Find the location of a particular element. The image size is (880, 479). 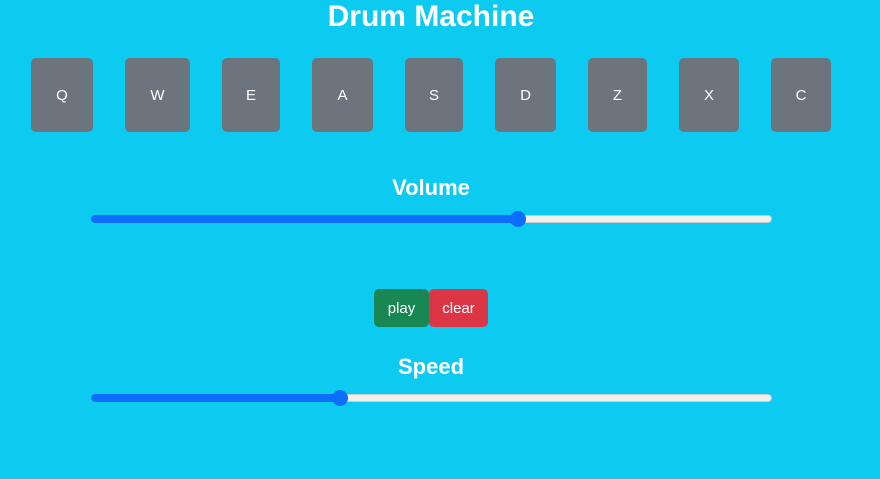

drum-pad-z: Z is located at coordinates (617, 95).